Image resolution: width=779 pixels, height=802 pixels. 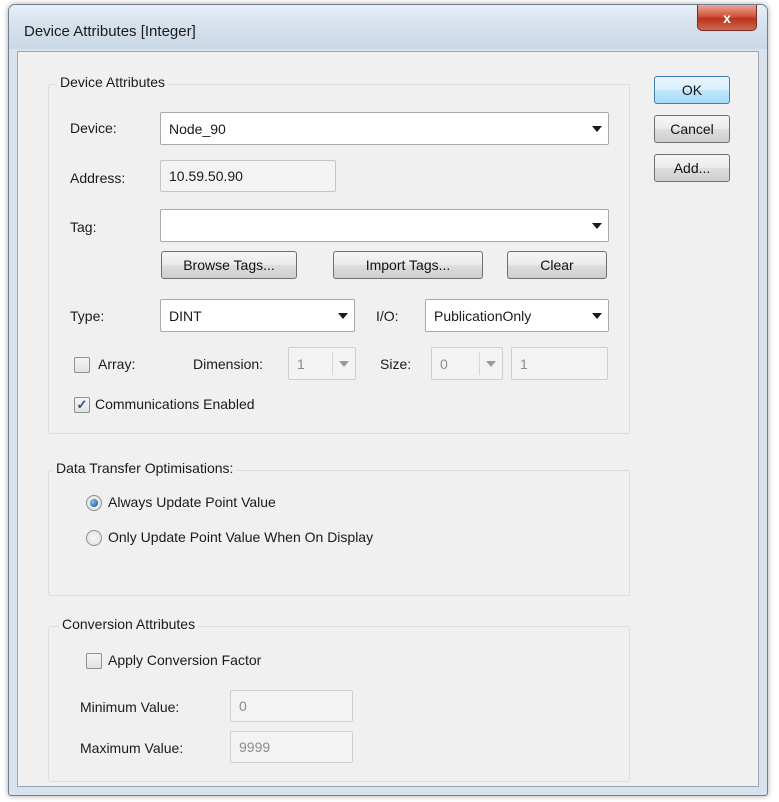 I want to click on ok-button: OK, so click(x=692, y=90).